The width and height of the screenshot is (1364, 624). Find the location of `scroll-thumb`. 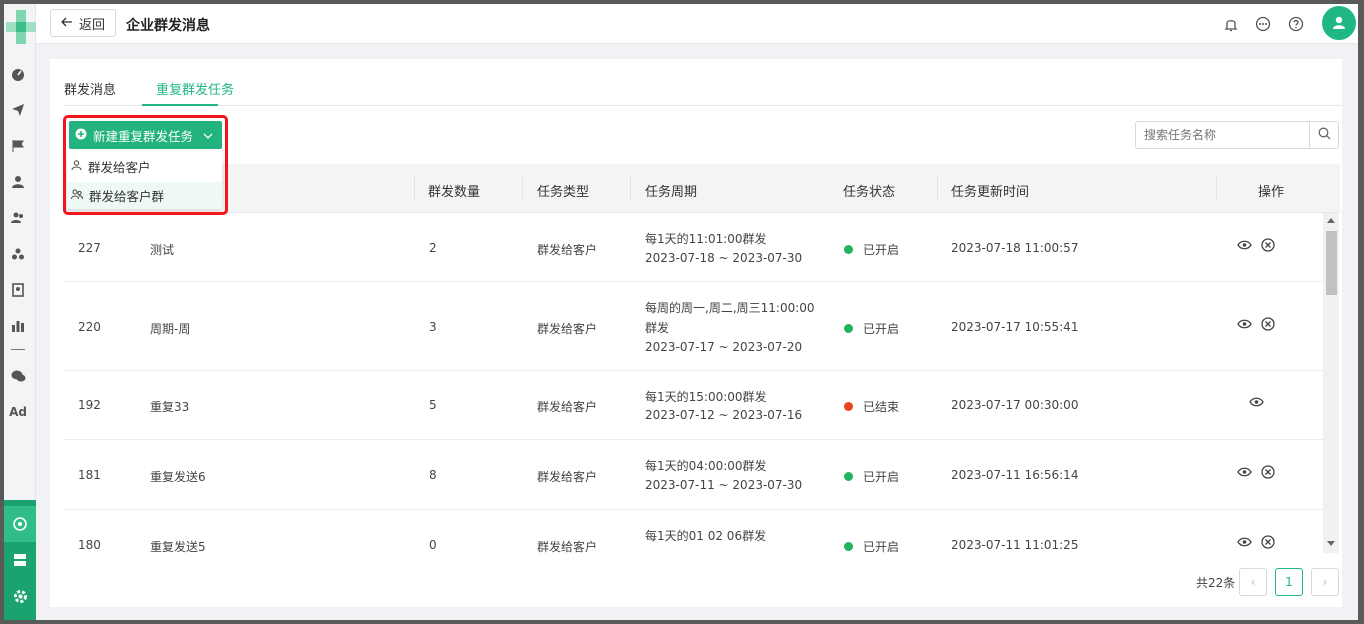

scroll-thumb is located at coordinates (1331, 263).